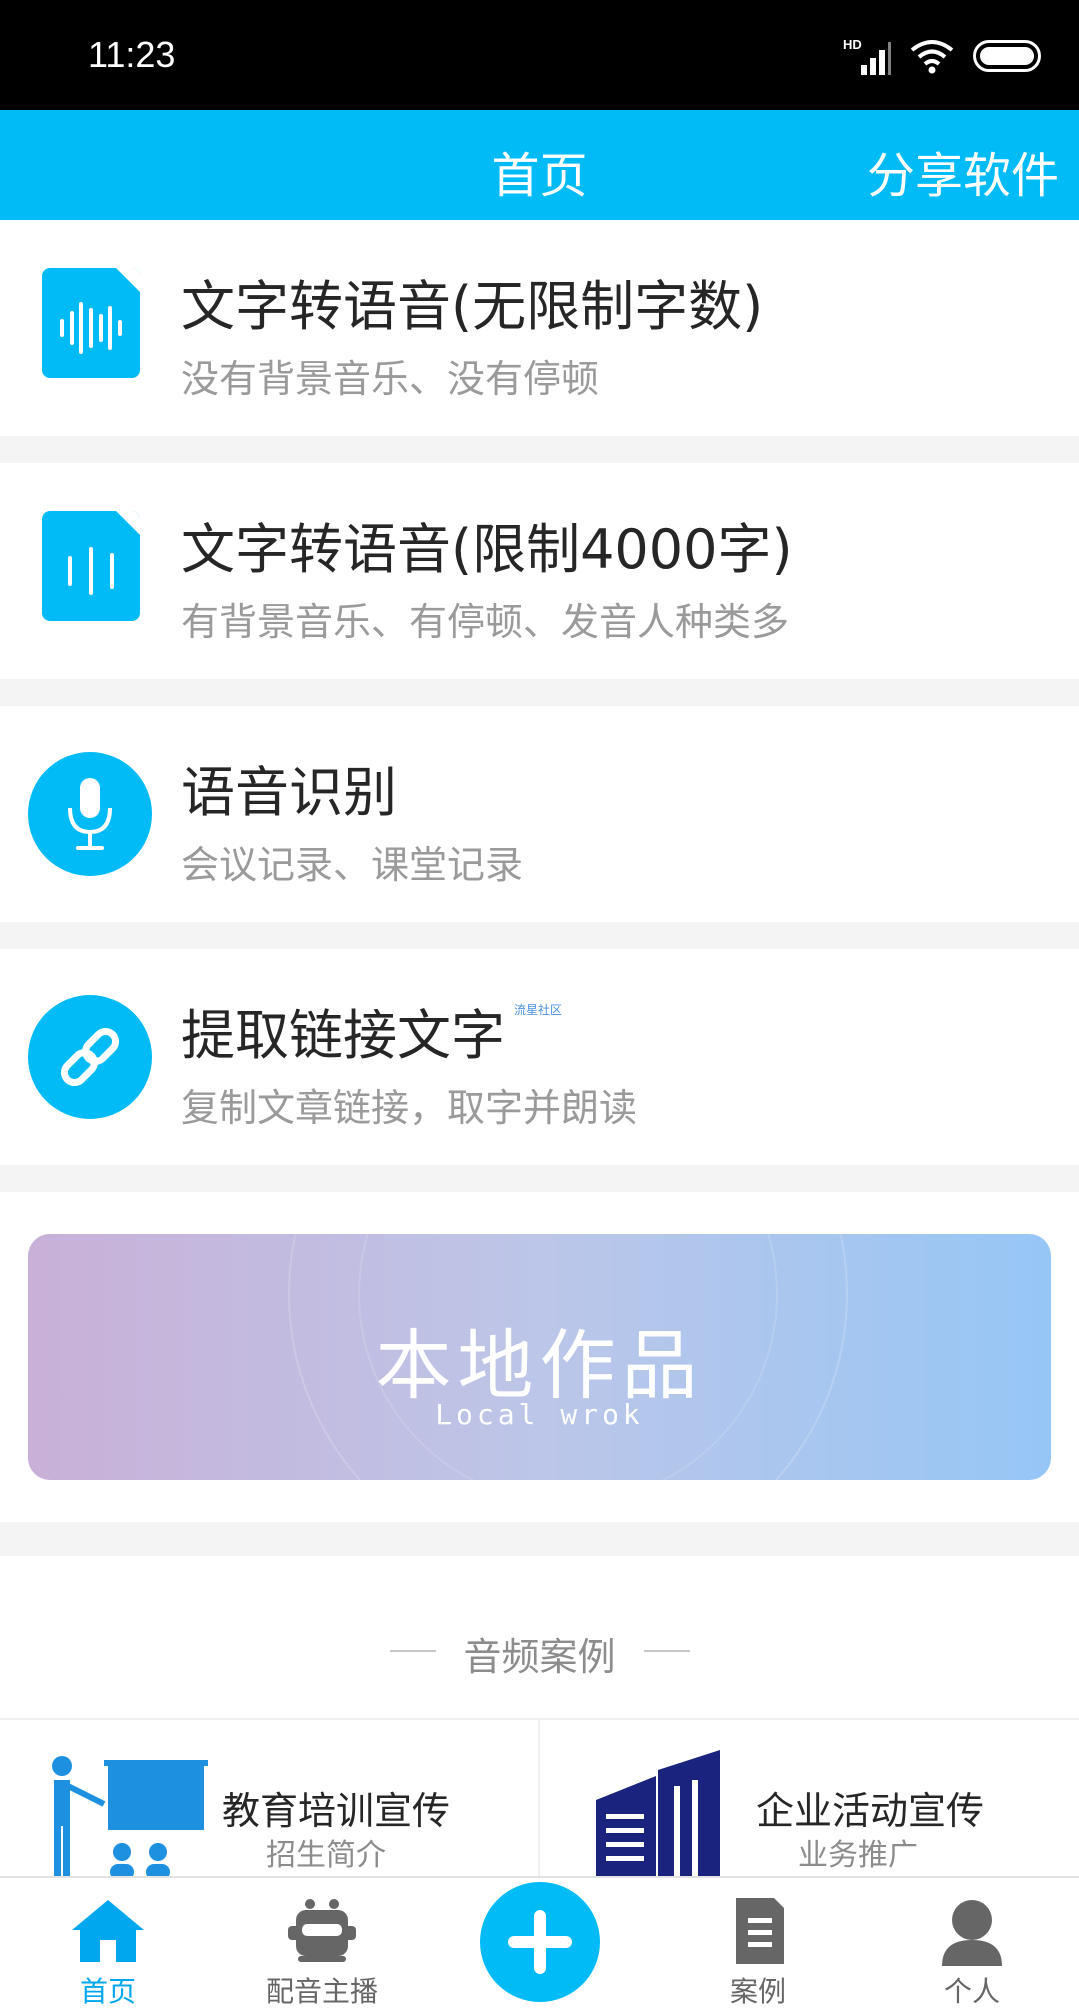  I want to click on section-title: 音频案例, so click(539, 1657).